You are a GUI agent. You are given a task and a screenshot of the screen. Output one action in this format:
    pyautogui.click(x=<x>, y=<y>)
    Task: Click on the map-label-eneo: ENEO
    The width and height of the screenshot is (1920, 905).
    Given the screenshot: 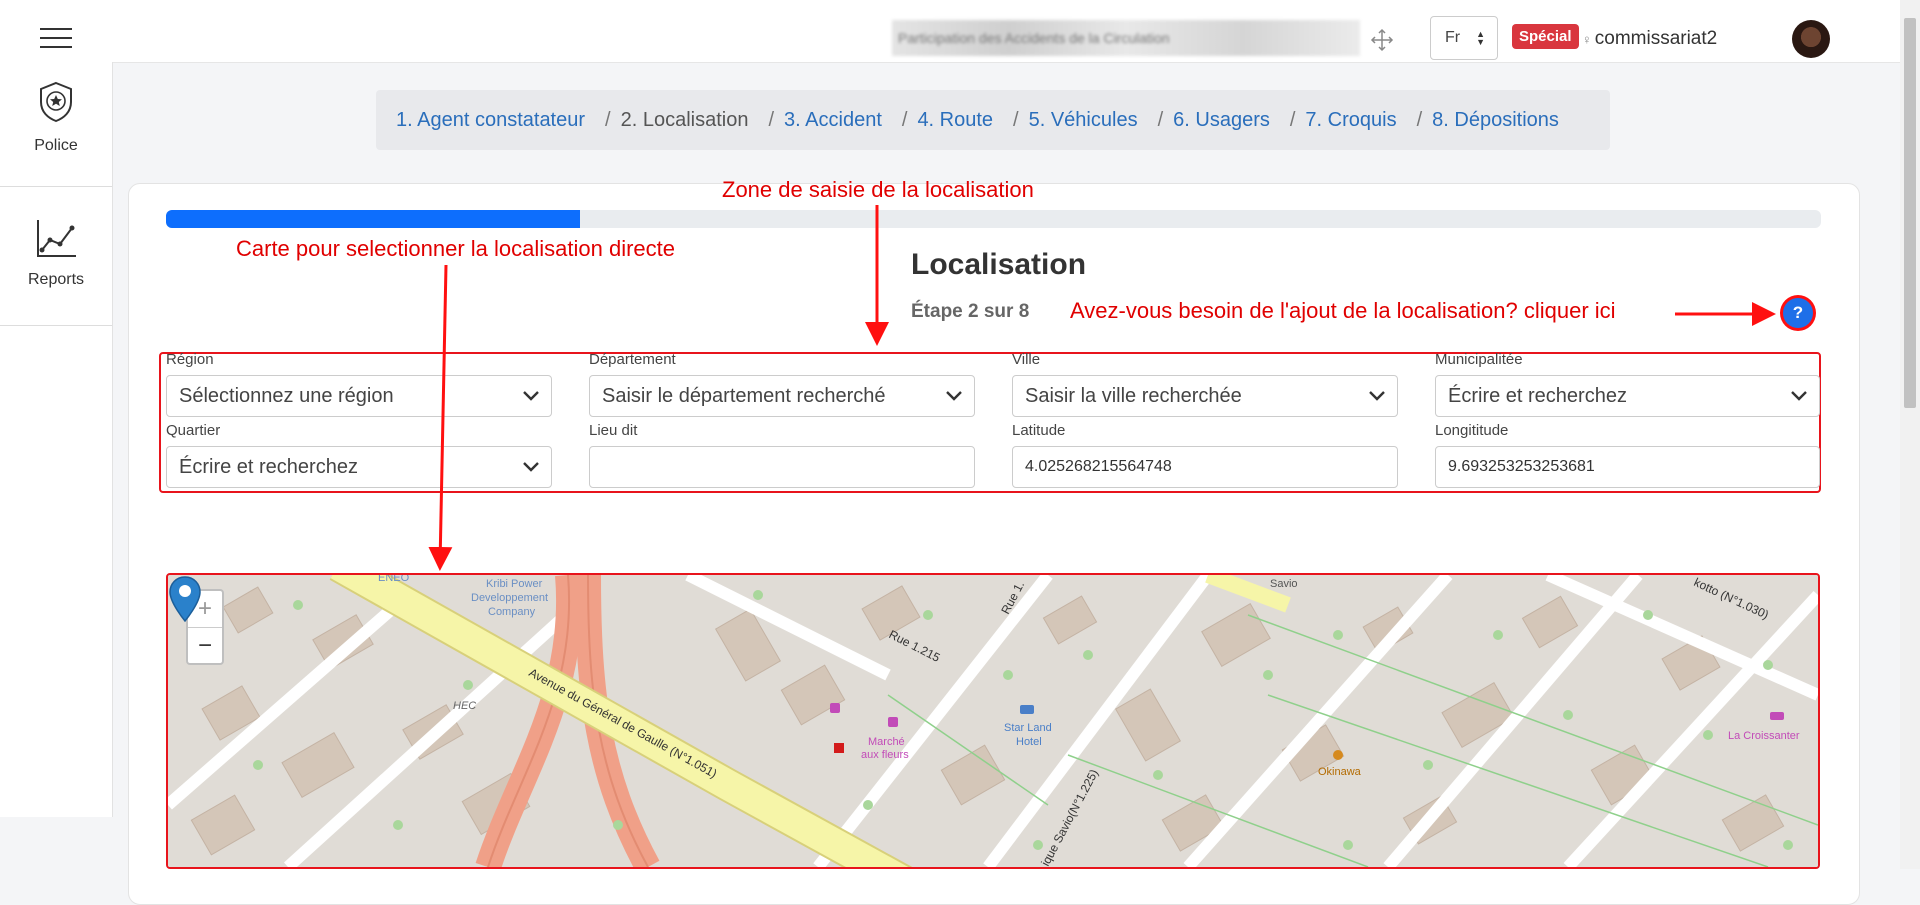 What is the action you would take?
    pyautogui.click(x=394, y=579)
    